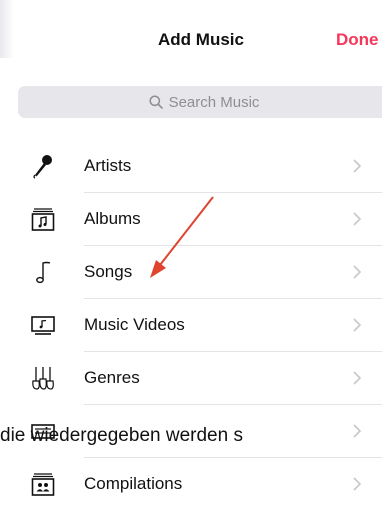 The height and width of the screenshot is (505, 382). What do you see at coordinates (43, 325) in the screenshot?
I see `music-video-icon` at bounding box center [43, 325].